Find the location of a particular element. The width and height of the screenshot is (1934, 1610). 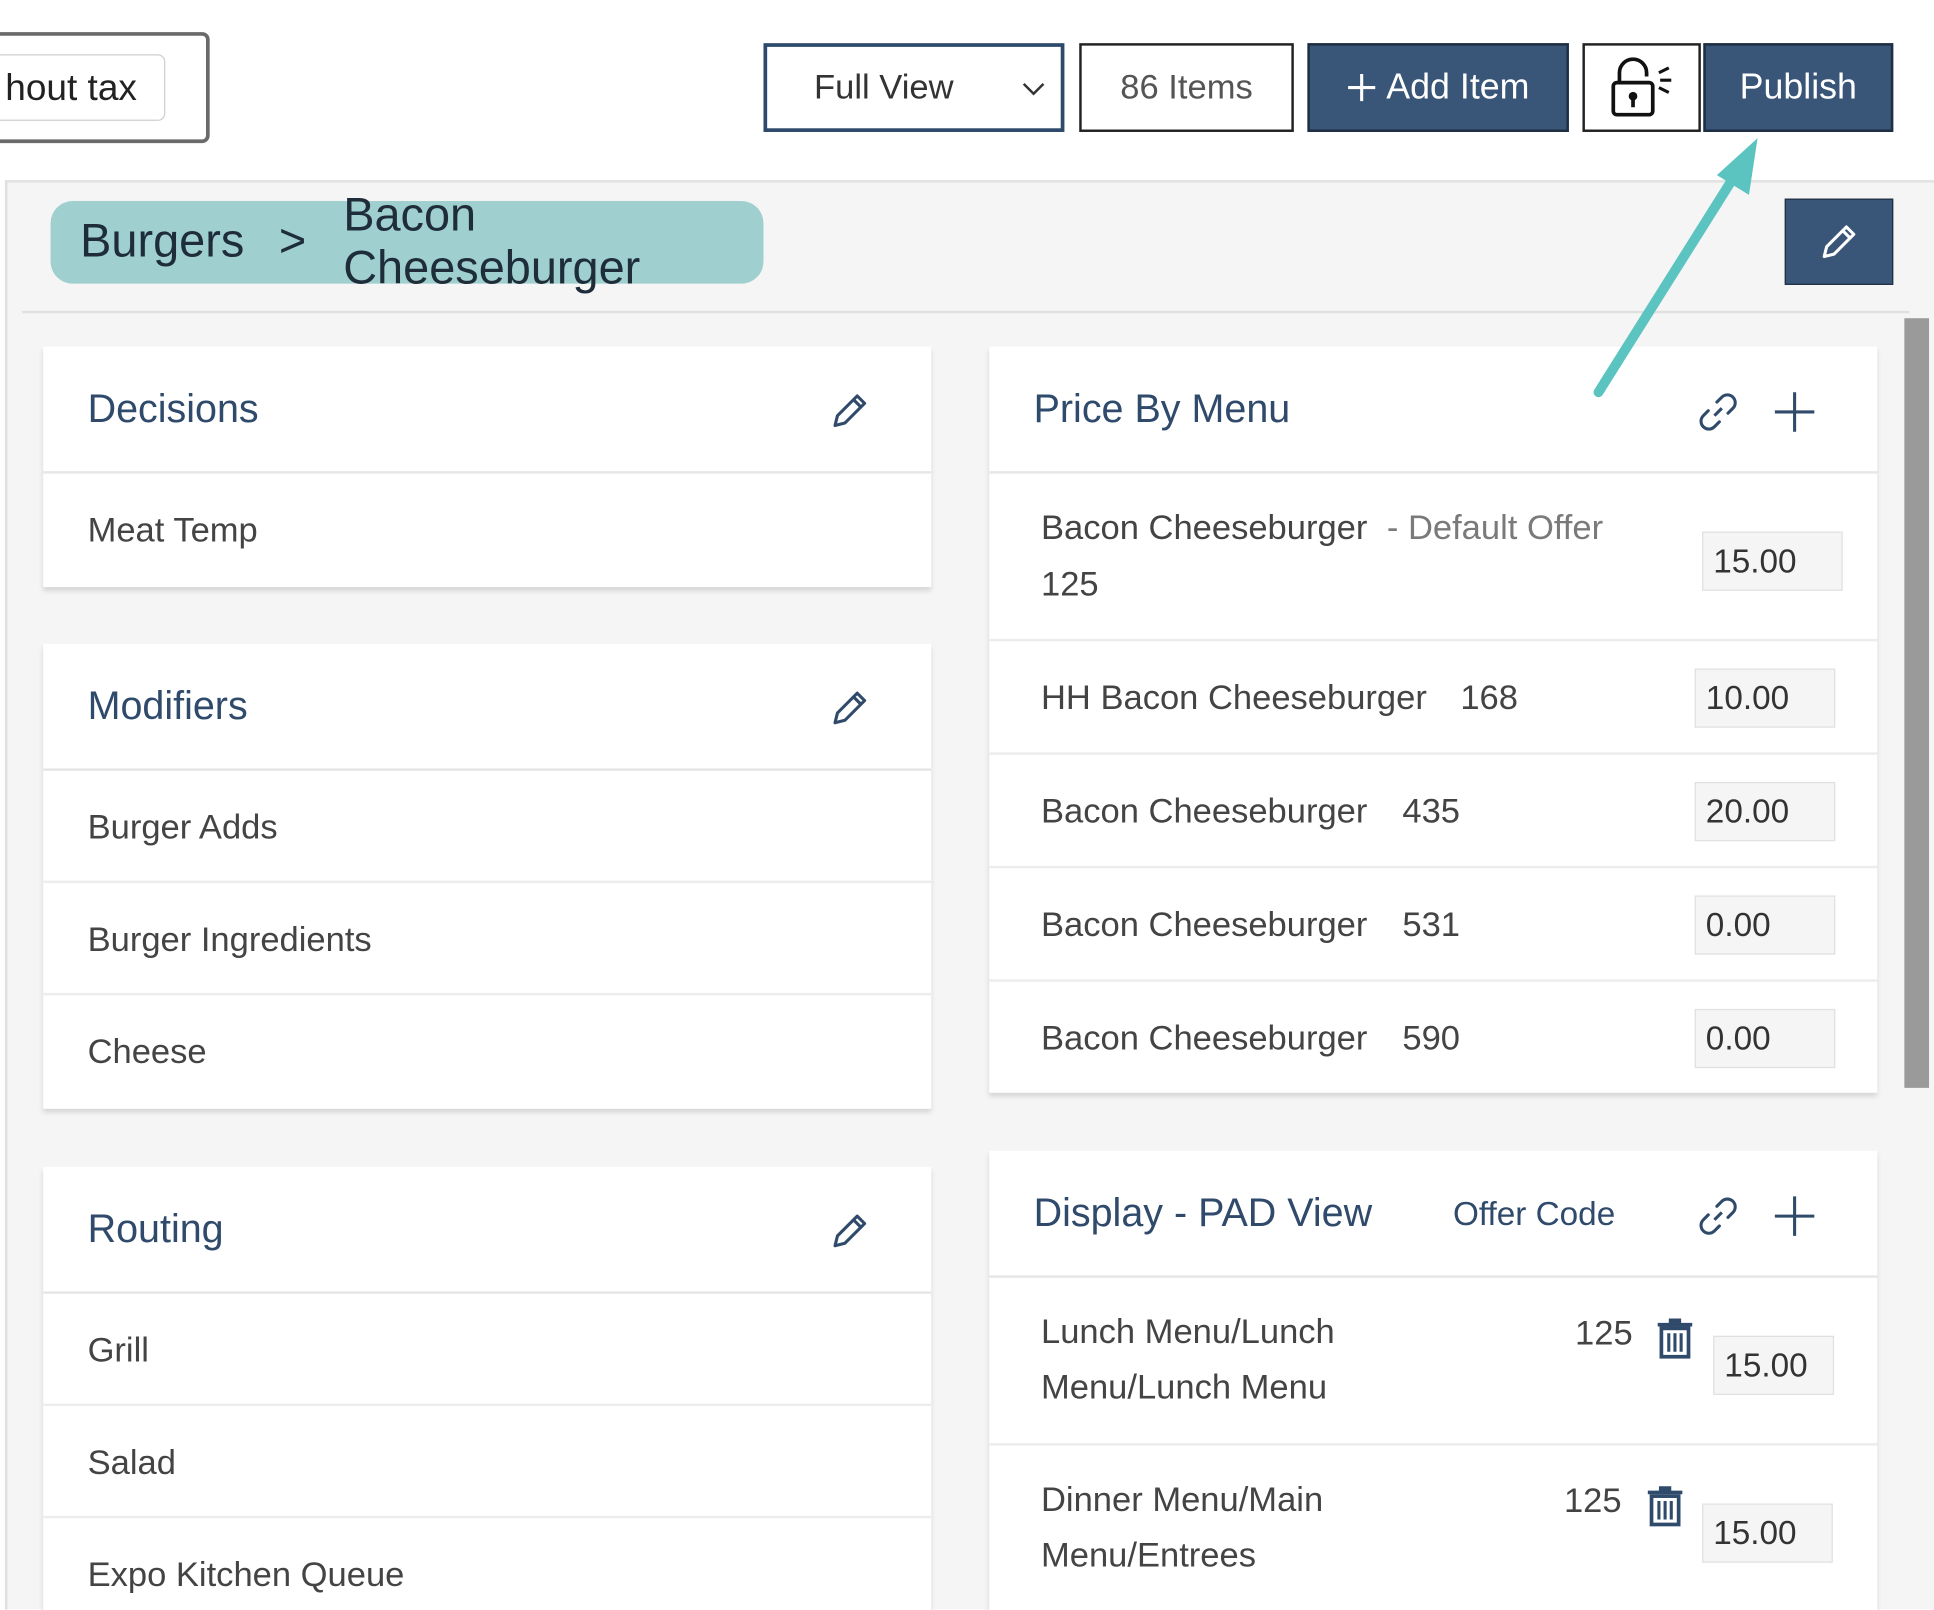

modifiers-title: Modifiers is located at coordinates (167, 705).